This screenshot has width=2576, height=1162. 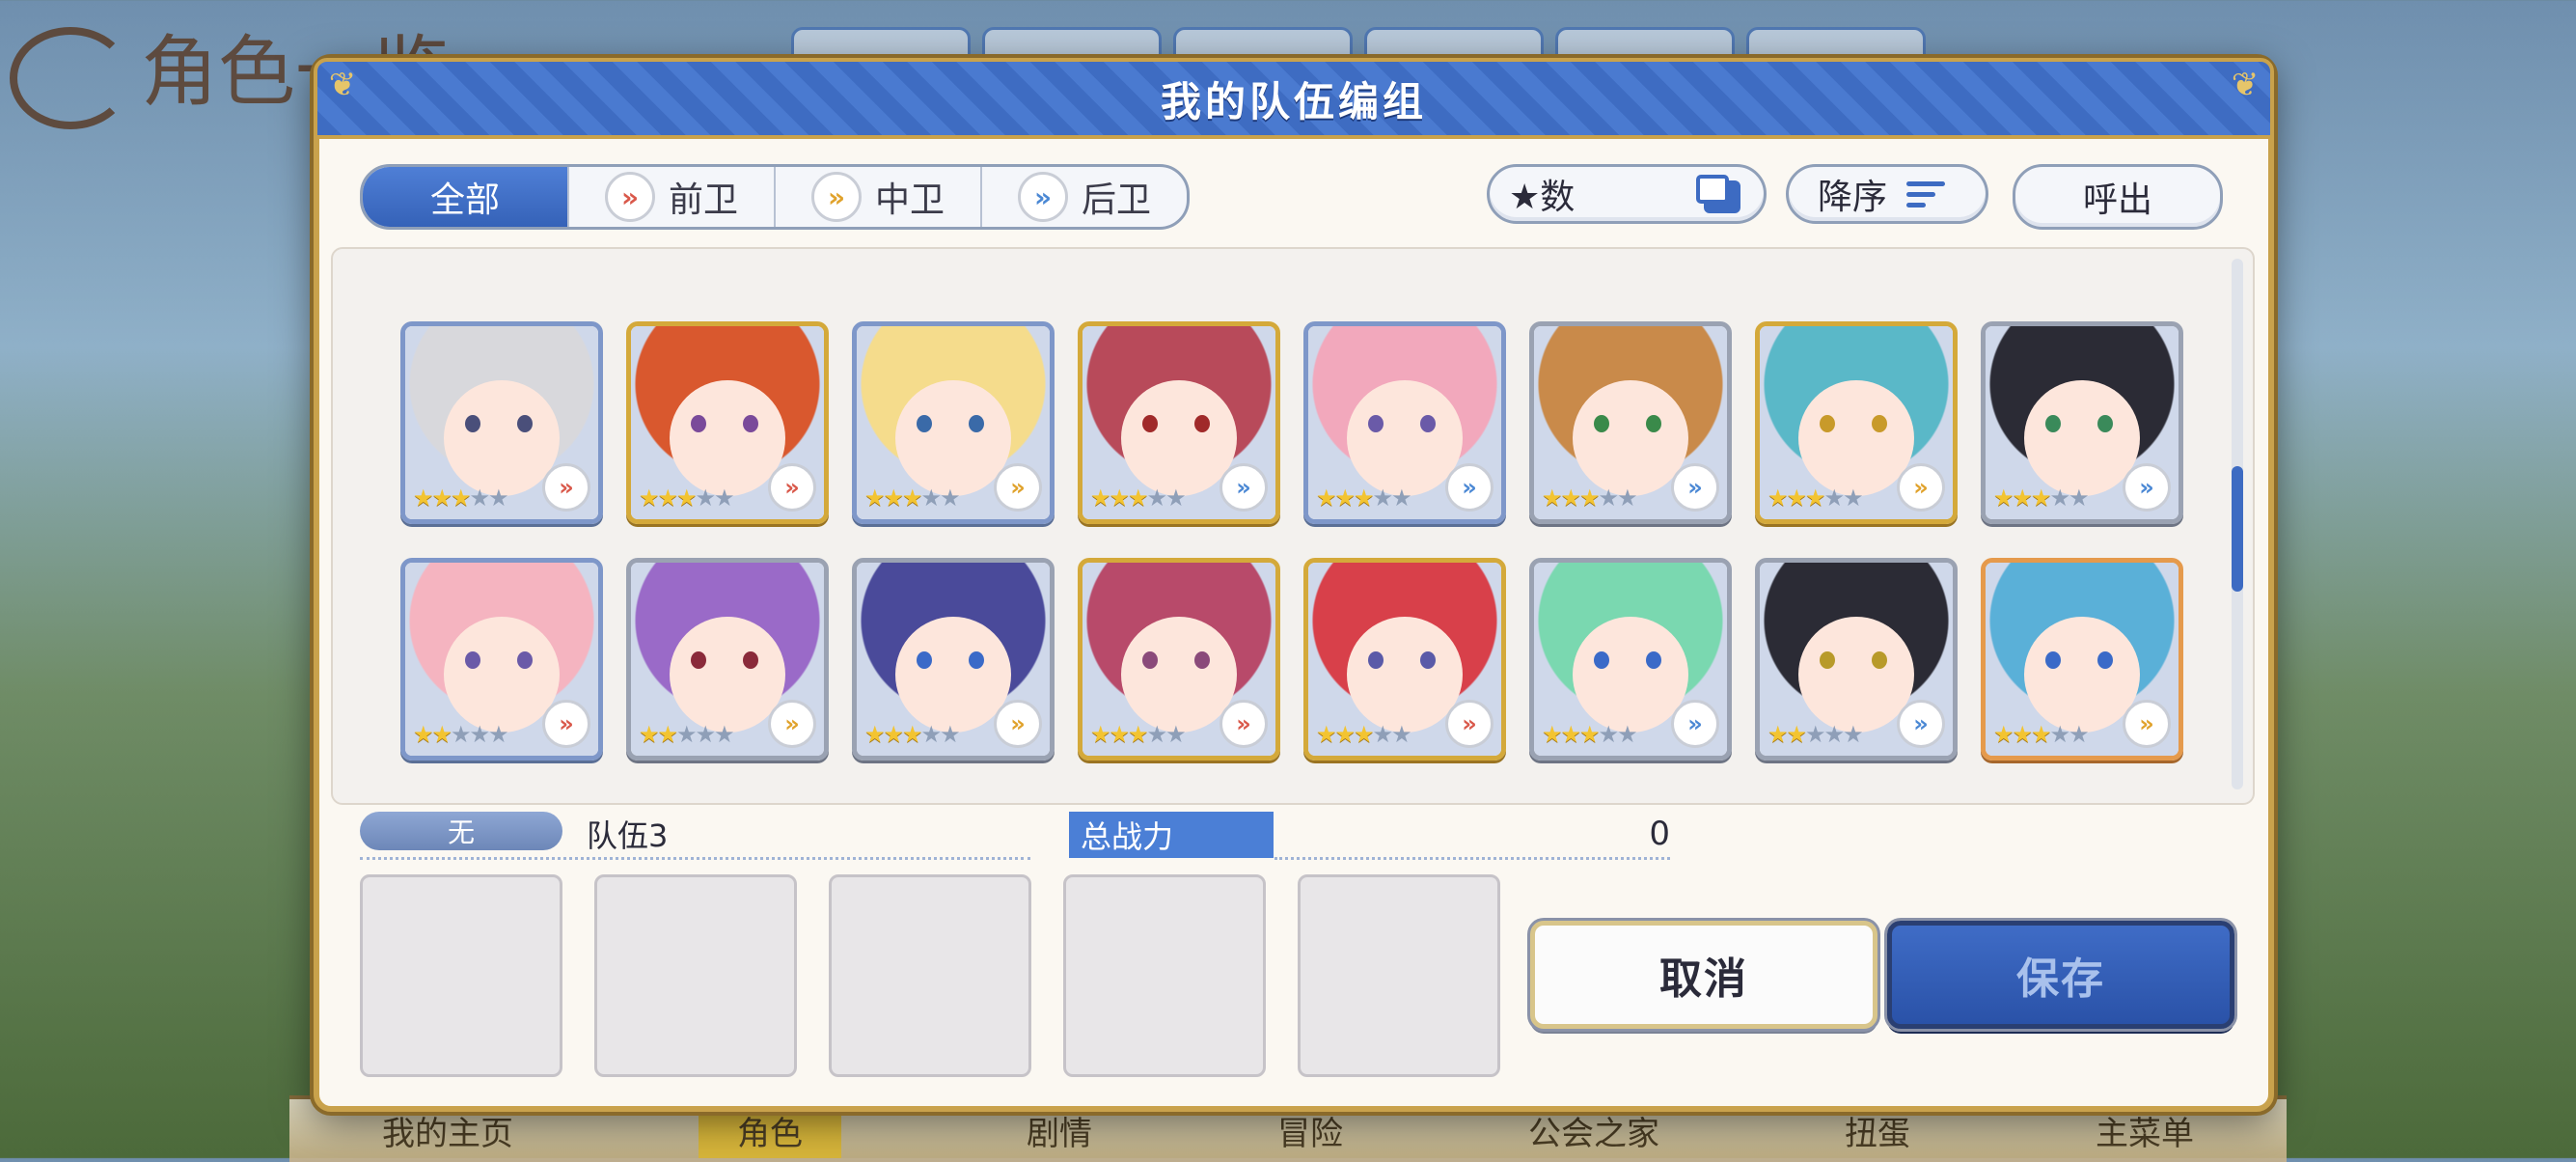 What do you see at coordinates (2117, 200) in the screenshot?
I see `call-label: 呼出` at bounding box center [2117, 200].